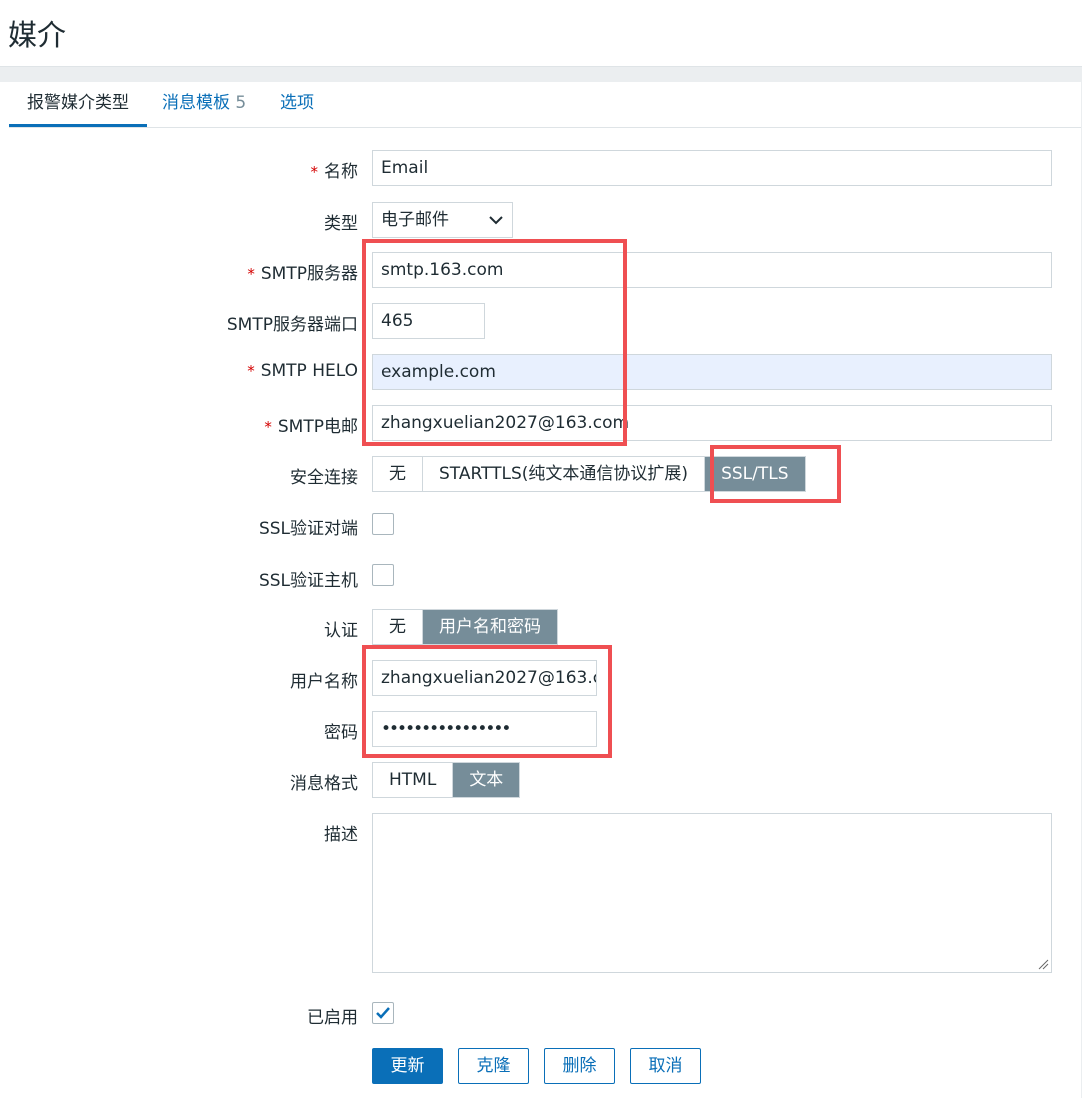  Describe the element at coordinates (324, 478) in the screenshot. I see `security-label: 安全连接` at that location.